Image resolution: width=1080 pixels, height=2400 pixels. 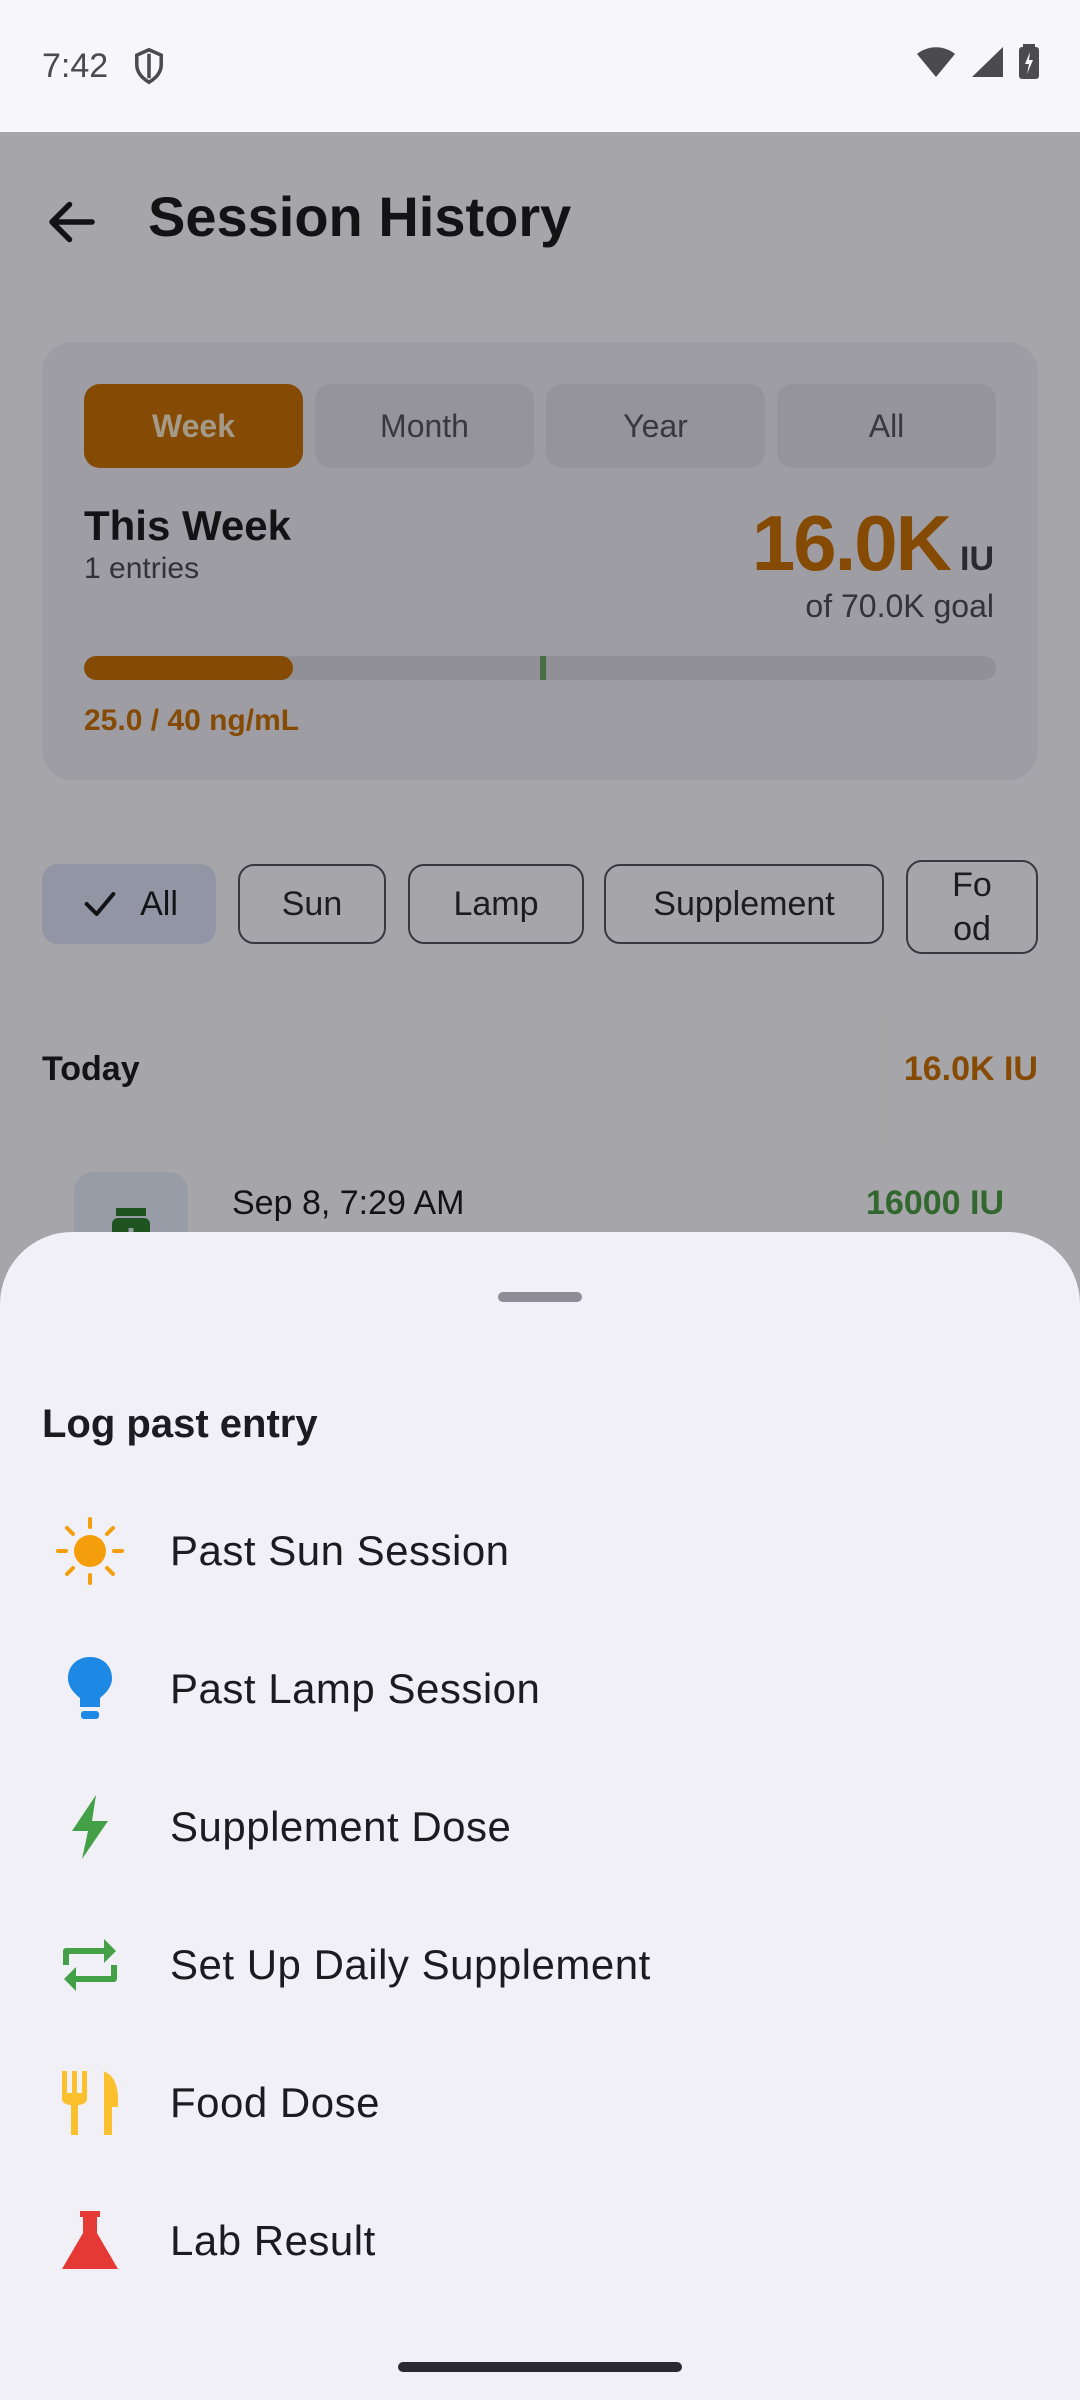 I want to click on wifi-icon, so click(x=936, y=62).